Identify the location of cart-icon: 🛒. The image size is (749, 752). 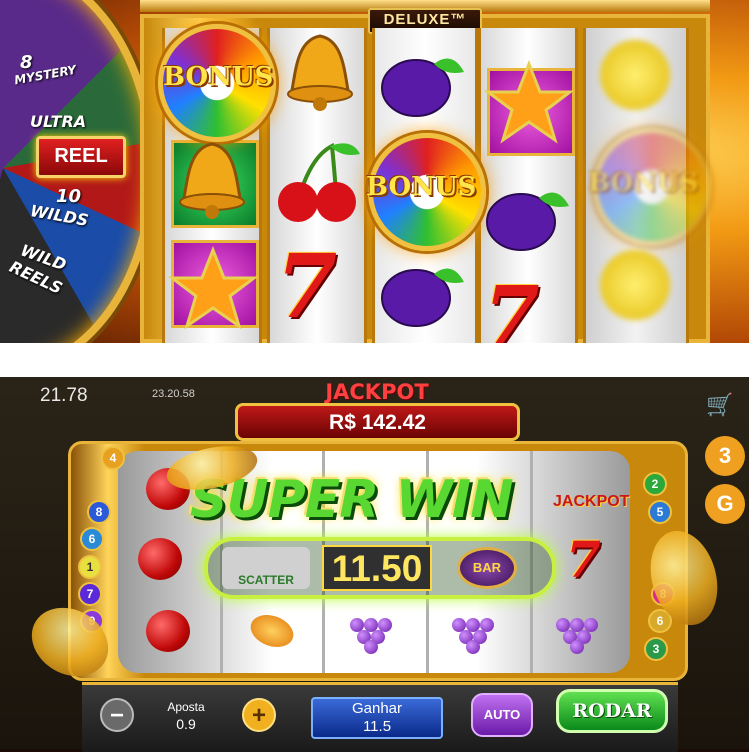
(720, 409).